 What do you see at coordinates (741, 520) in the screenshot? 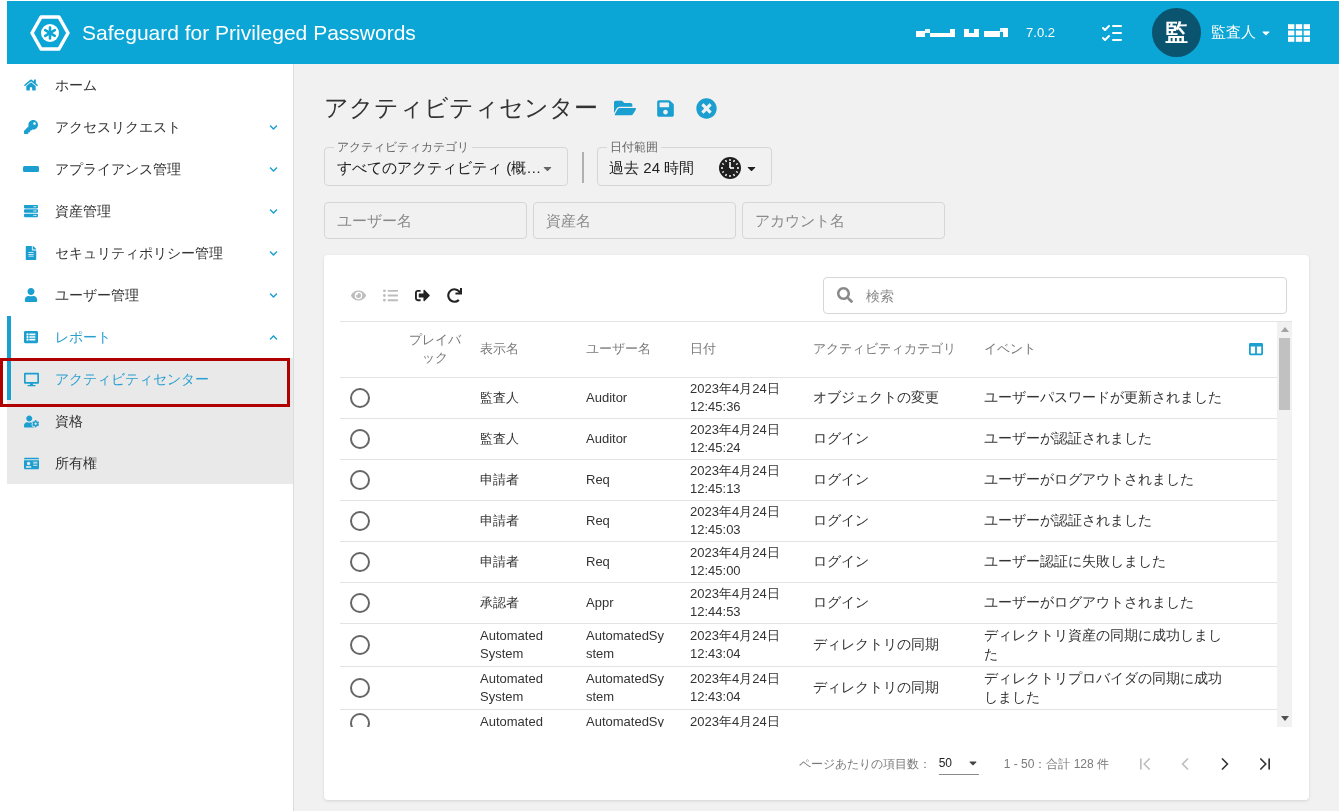
I see `table-cell: 2023年4月24日 12:45:03` at bounding box center [741, 520].